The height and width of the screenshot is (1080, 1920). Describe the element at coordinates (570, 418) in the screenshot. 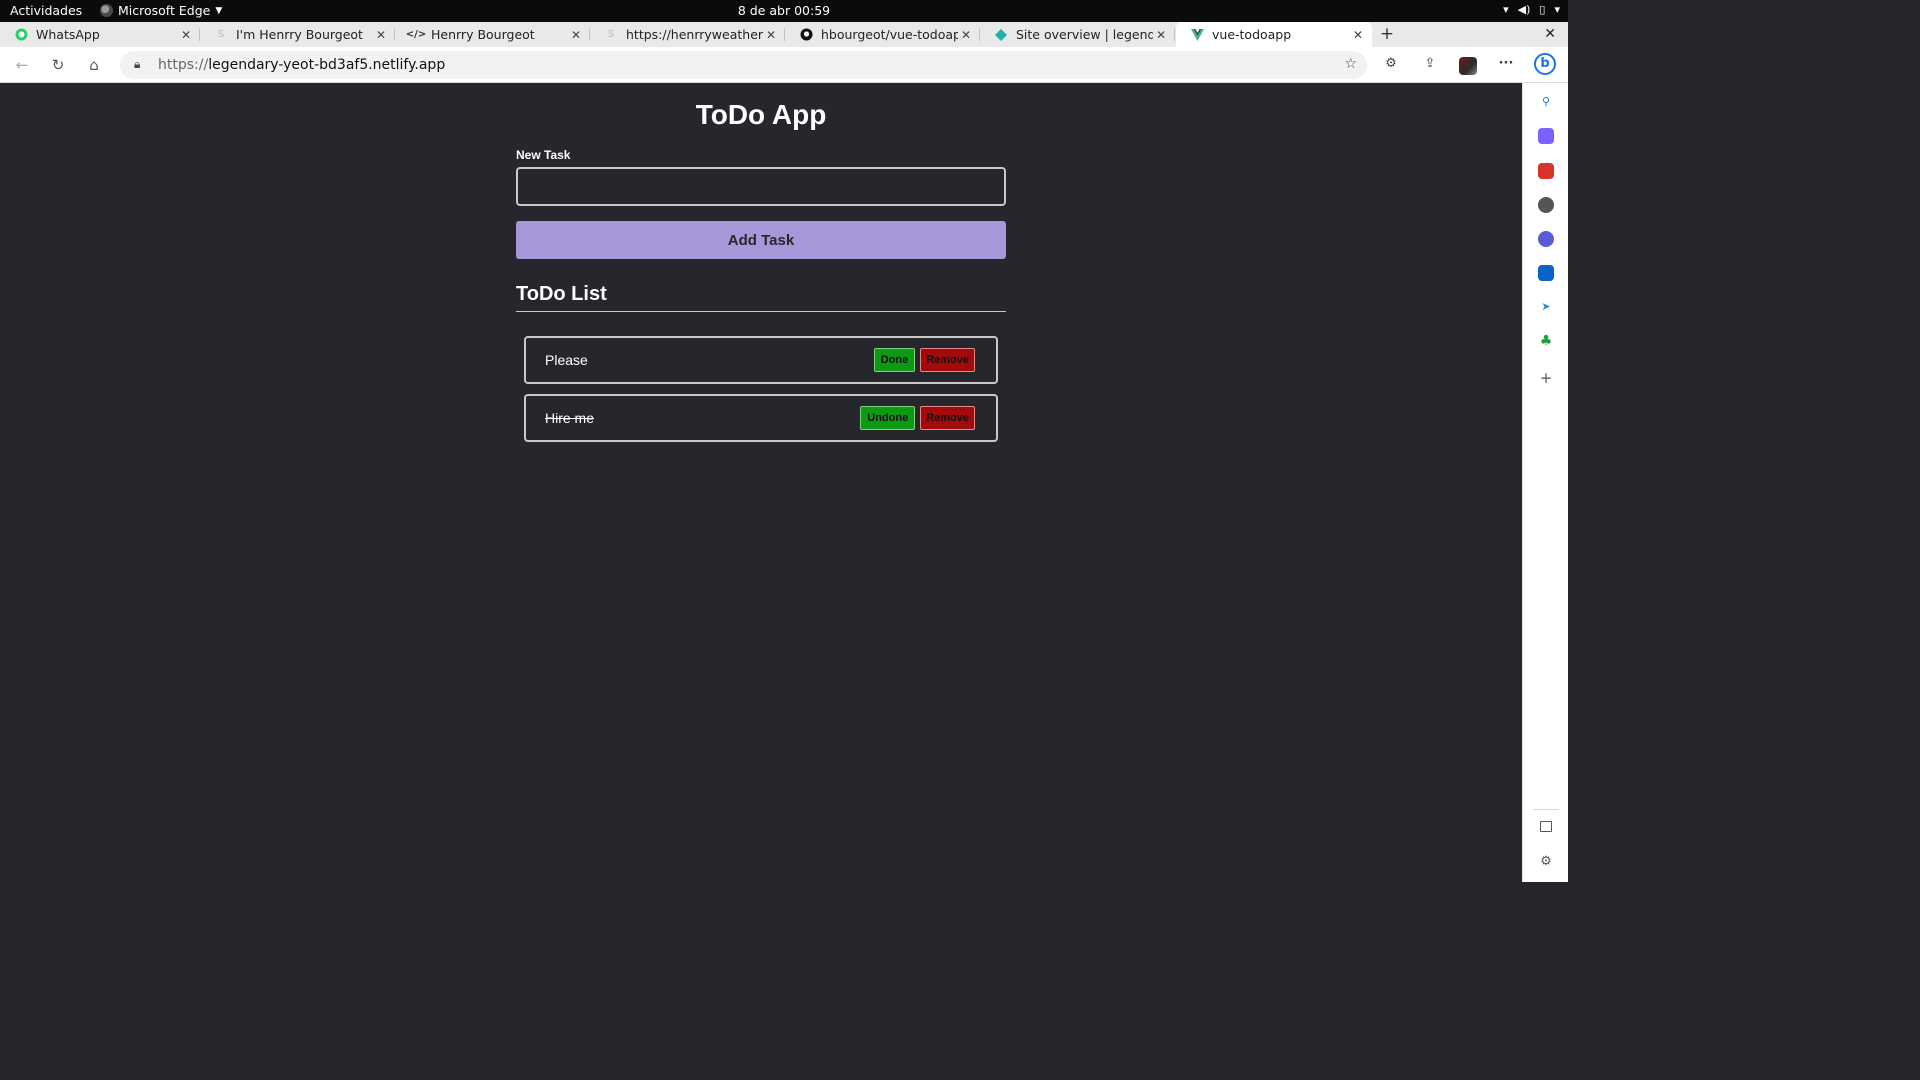

I see `todo-text-completed: Hire me` at that location.